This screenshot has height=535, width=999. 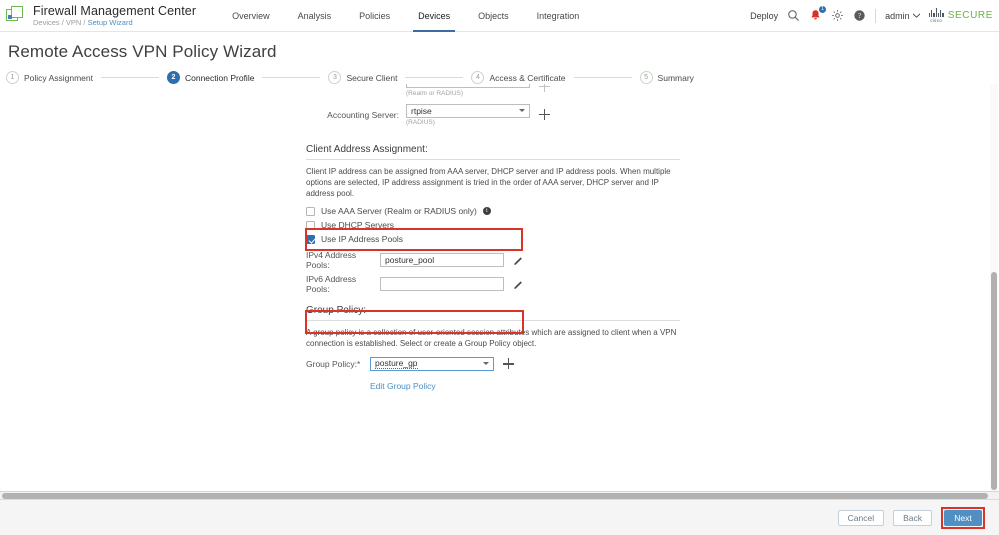 I want to click on previous-field-select, so click(x=468, y=86).